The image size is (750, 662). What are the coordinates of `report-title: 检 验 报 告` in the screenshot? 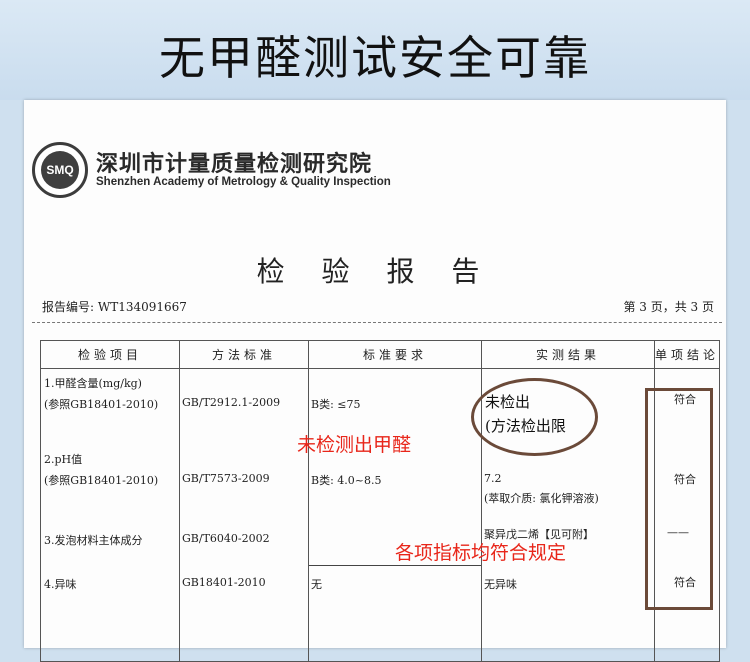 It's located at (375, 271).